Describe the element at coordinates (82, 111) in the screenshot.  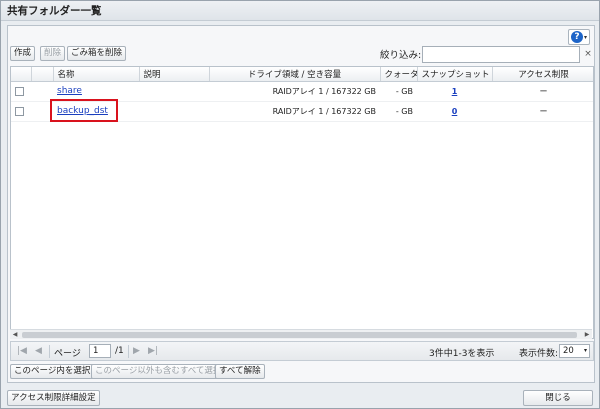
I see `folder-name-link: backup_dst` at that location.